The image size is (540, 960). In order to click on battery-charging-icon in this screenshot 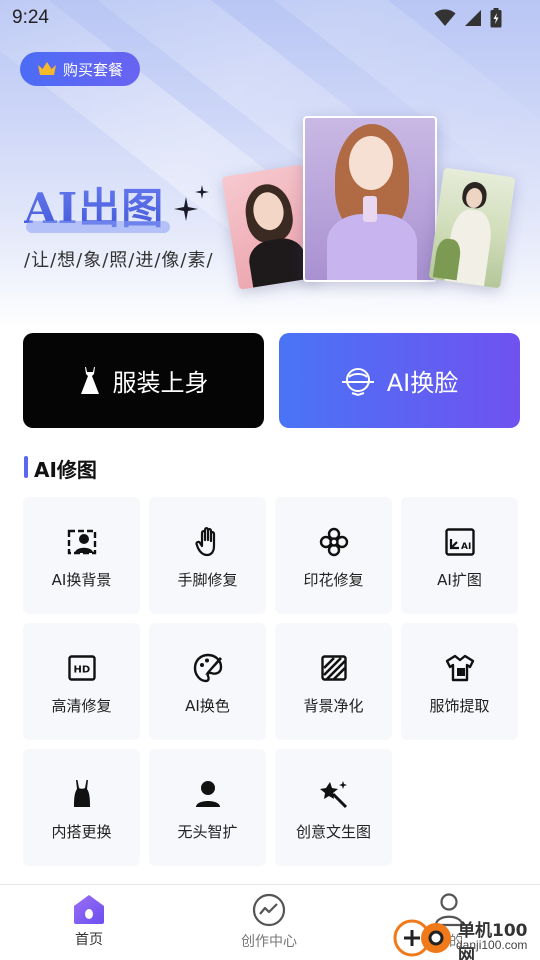, I will do `click(496, 18)`.